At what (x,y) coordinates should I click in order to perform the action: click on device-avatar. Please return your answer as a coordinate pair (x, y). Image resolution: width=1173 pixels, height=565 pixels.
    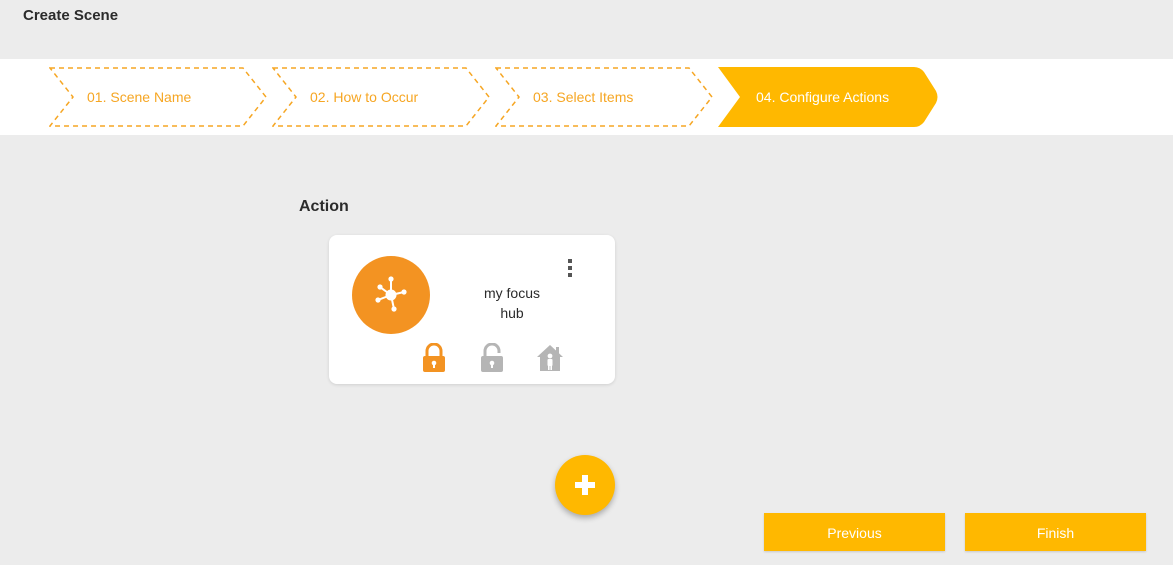
    Looking at the image, I should click on (391, 295).